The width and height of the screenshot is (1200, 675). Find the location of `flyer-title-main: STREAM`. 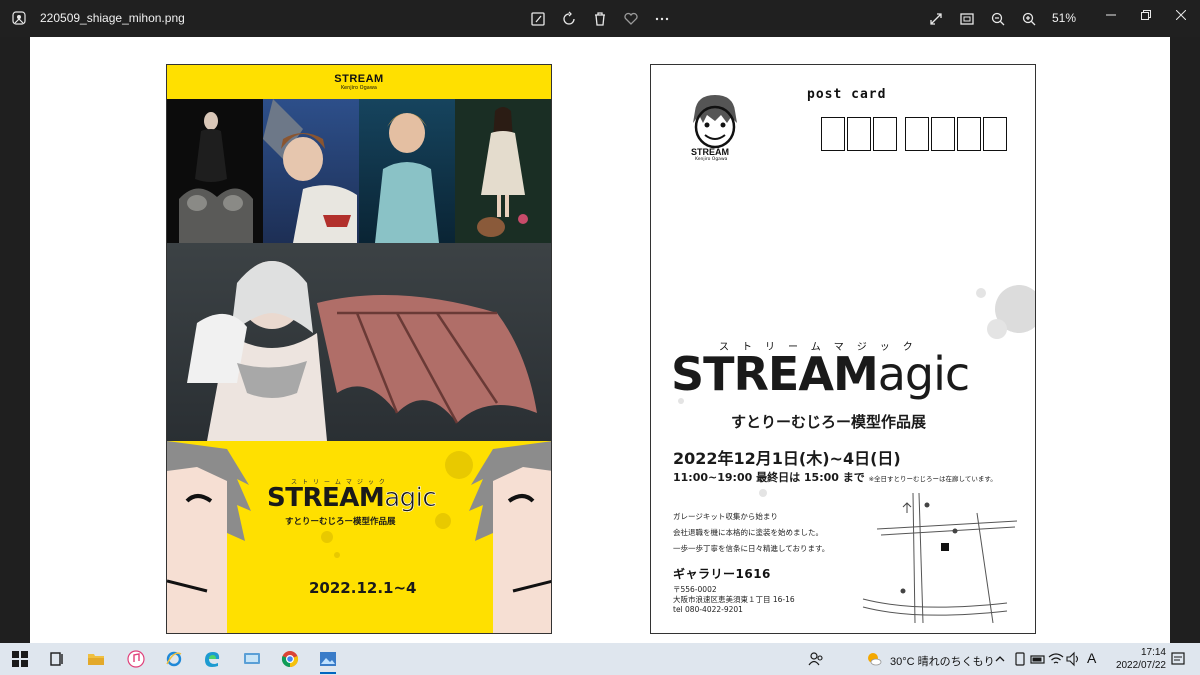

flyer-title-main: STREAM is located at coordinates (326, 498).